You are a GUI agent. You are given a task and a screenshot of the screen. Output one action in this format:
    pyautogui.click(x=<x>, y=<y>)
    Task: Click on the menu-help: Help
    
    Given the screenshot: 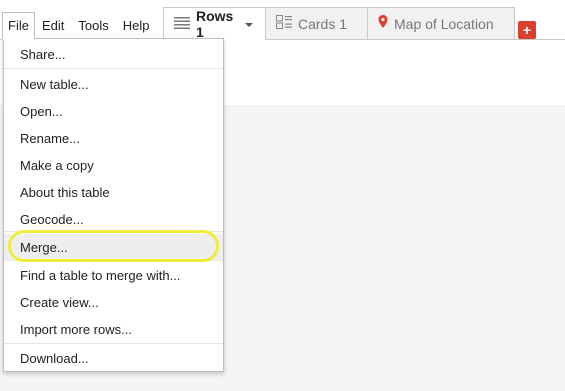 What is the action you would take?
    pyautogui.click(x=136, y=26)
    